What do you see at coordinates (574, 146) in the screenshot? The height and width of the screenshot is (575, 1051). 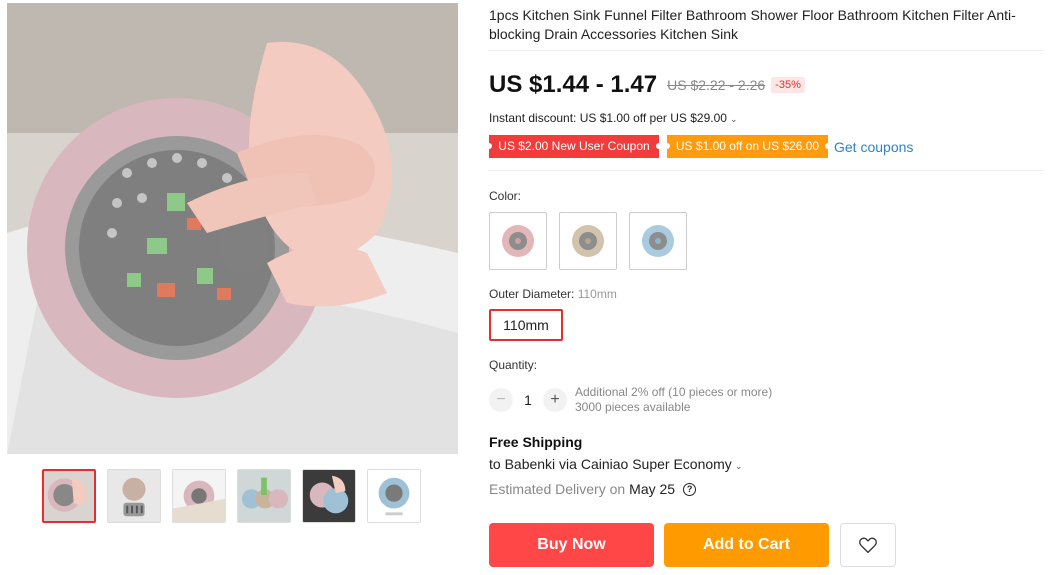 I see `new-user-coupon: US $2.00 New User Coupon` at bounding box center [574, 146].